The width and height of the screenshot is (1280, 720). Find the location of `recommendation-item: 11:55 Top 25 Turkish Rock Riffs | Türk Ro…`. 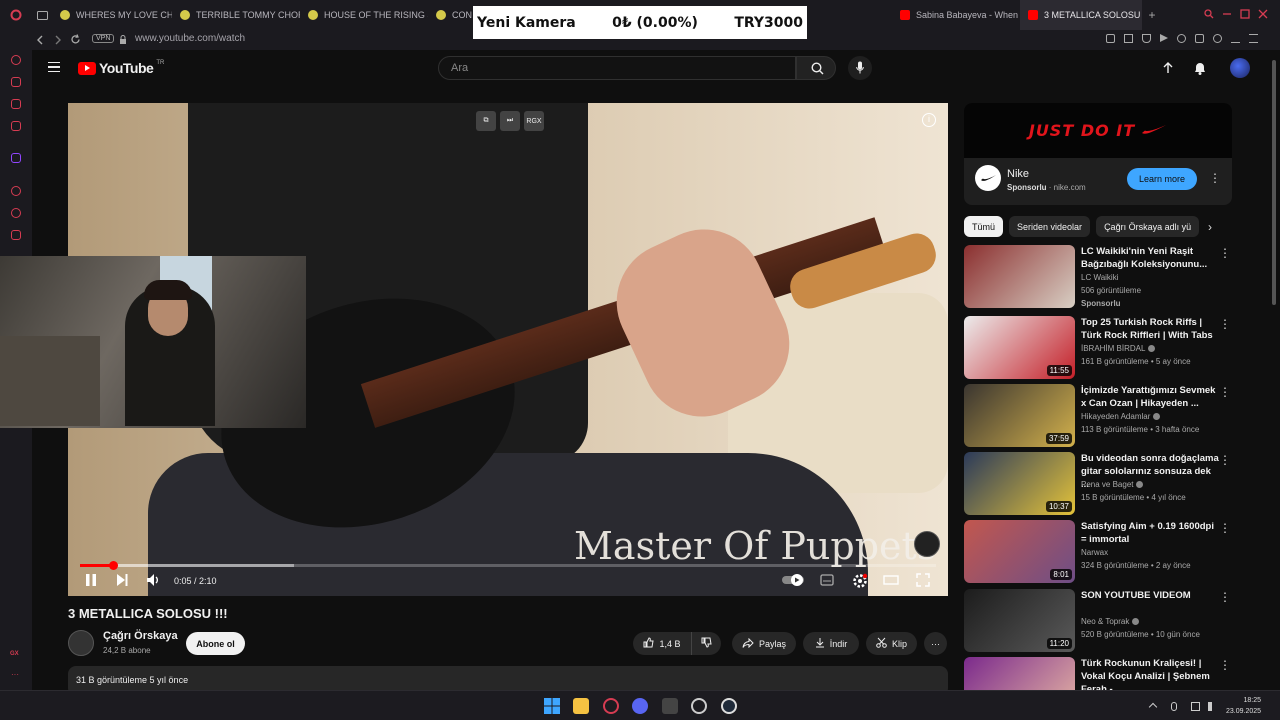

recommendation-item: 11:55 Top 25 Turkish Rock Riffs | Türk Ro… is located at coordinates (1099, 348).